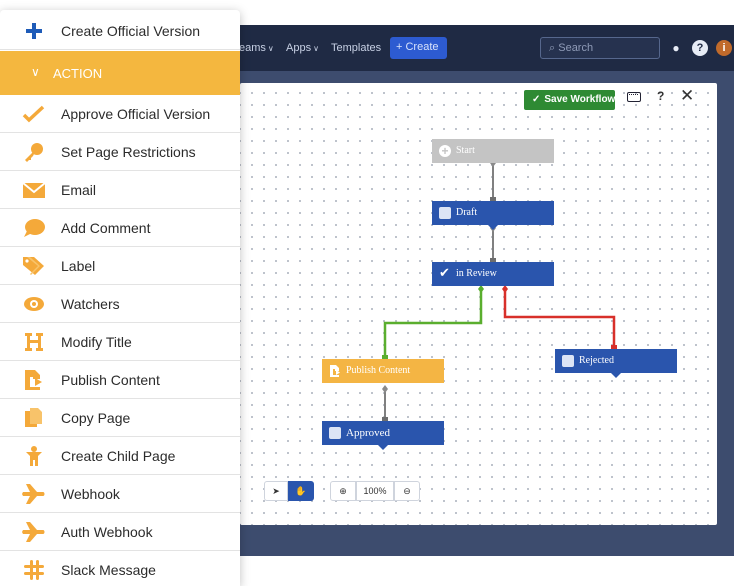 The image size is (734, 586). Describe the element at coordinates (407, 491) in the screenshot. I see `zoom-out-icon: ⊖` at that location.